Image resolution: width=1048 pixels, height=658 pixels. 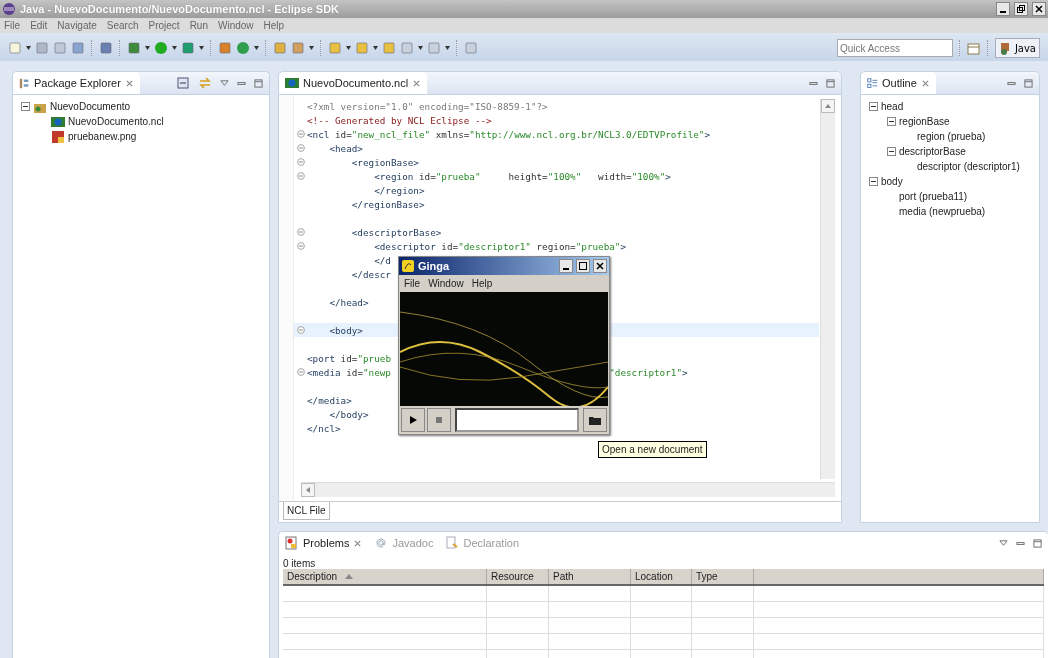 What do you see at coordinates (164, 25) in the screenshot?
I see `menu-item: Project` at bounding box center [164, 25].